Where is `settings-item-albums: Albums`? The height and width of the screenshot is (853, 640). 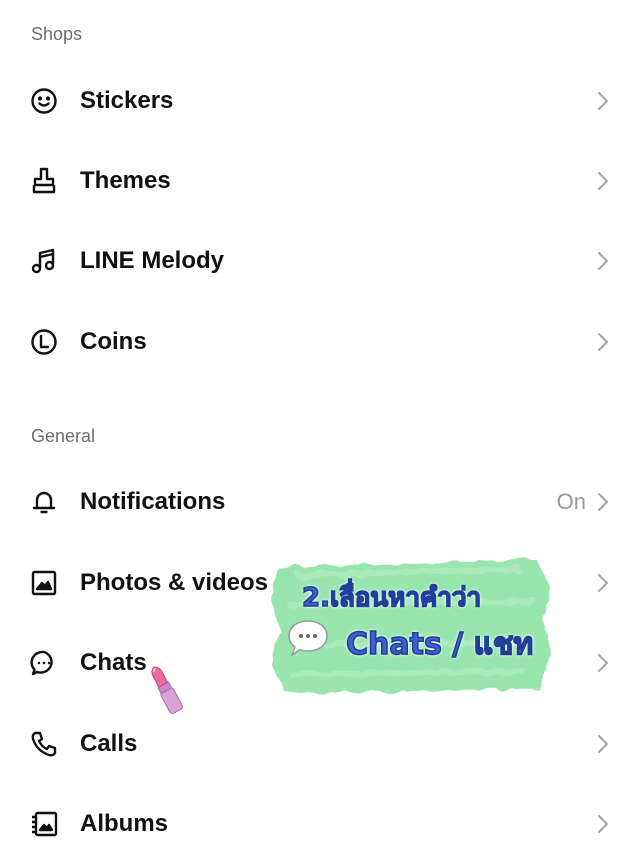
settings-item-albums: Albums is located at coordinates (320, 818).